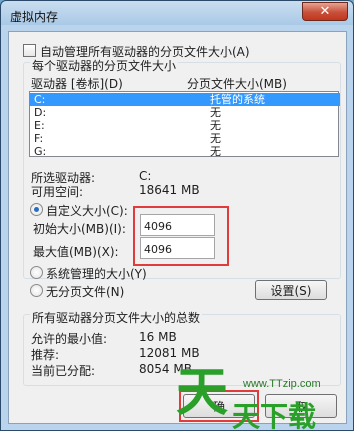 This screenshot has height=431, width=354. I want to click on watermark-logo: 天, so click(202, 393).